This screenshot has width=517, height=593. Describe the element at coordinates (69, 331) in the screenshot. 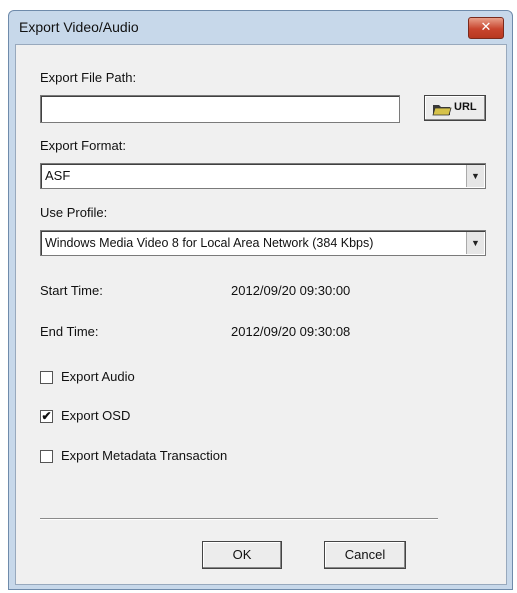

I see `end-time-label: End Time:` at that location.